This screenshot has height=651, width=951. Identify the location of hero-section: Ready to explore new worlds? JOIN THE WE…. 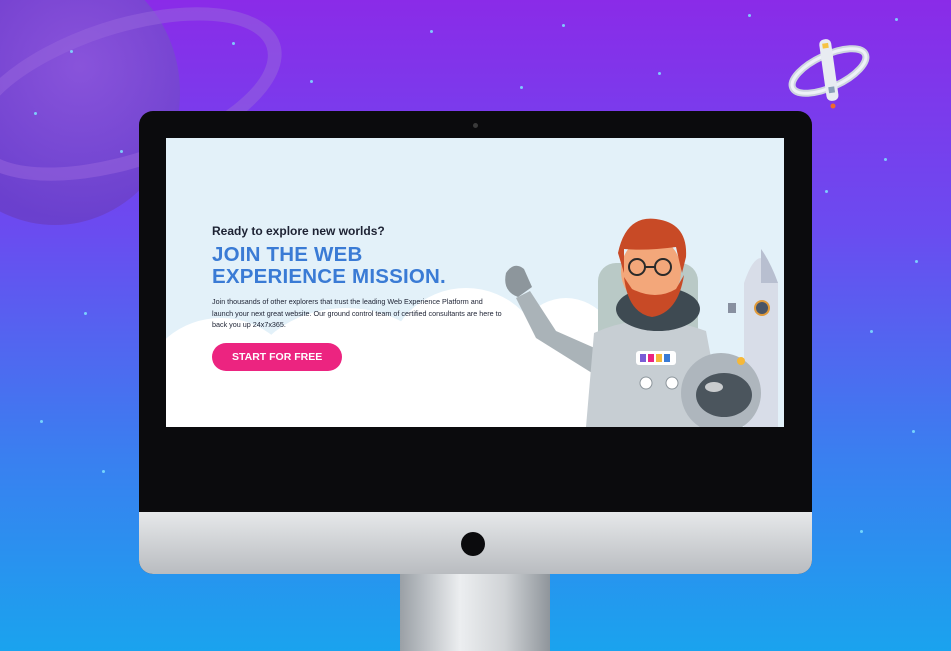
(362, 297).